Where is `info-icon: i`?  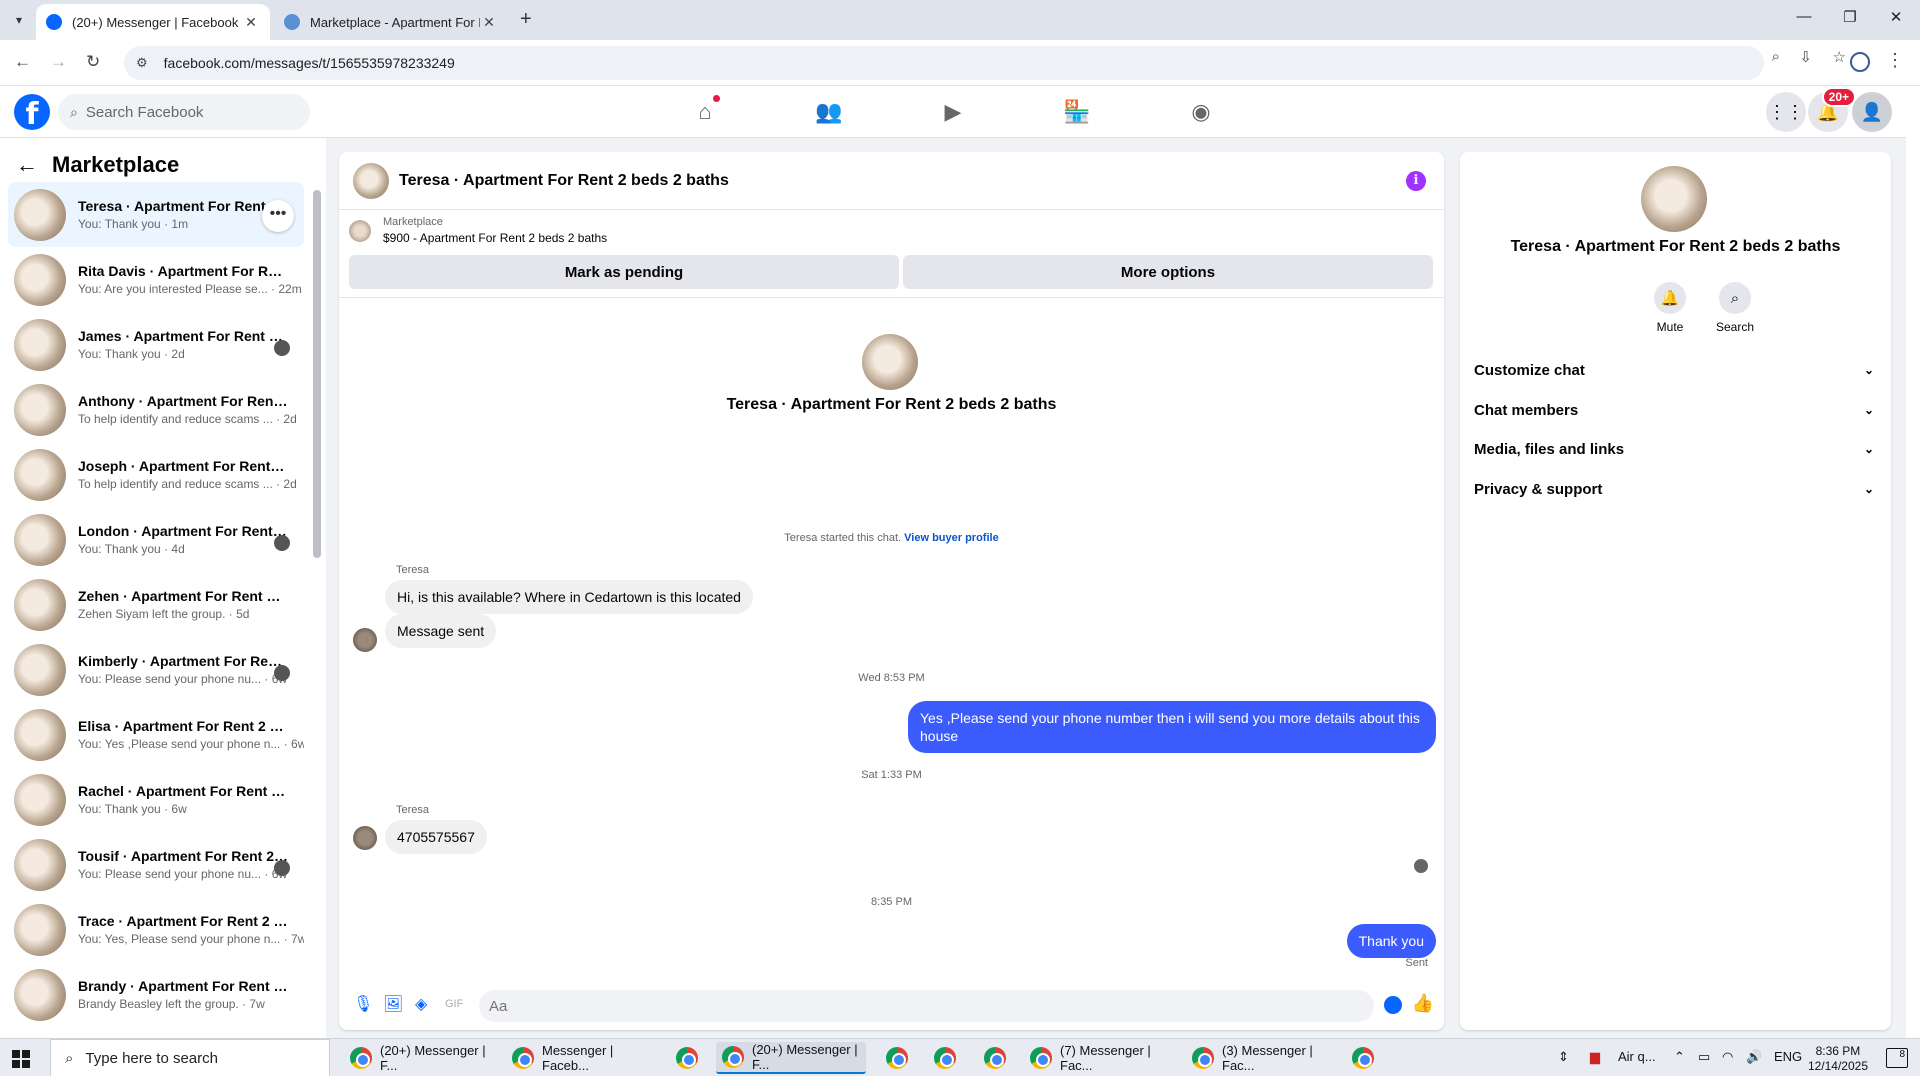 info-icon: i is located at coordinates (1416, 181).